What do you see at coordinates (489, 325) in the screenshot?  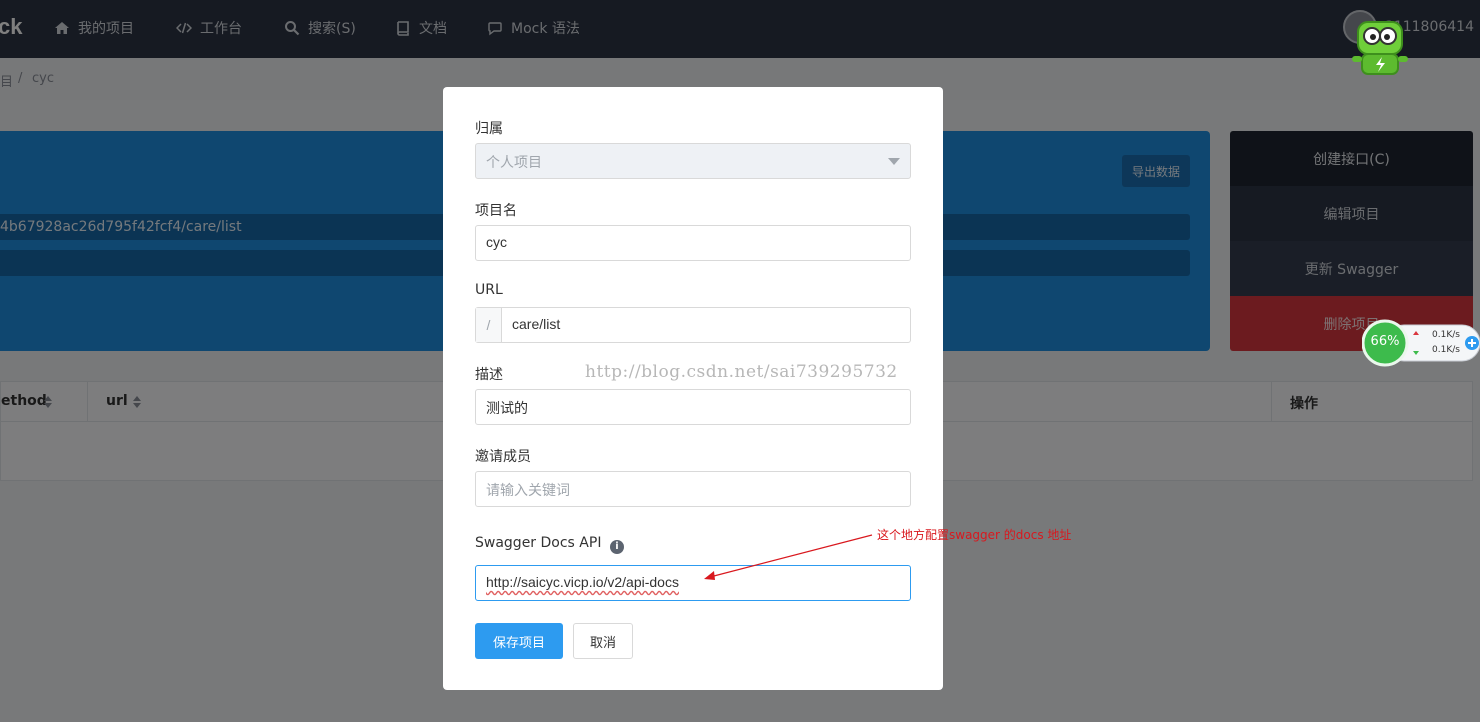 I see `url-prefix: /` at bounding box center [489, 325].